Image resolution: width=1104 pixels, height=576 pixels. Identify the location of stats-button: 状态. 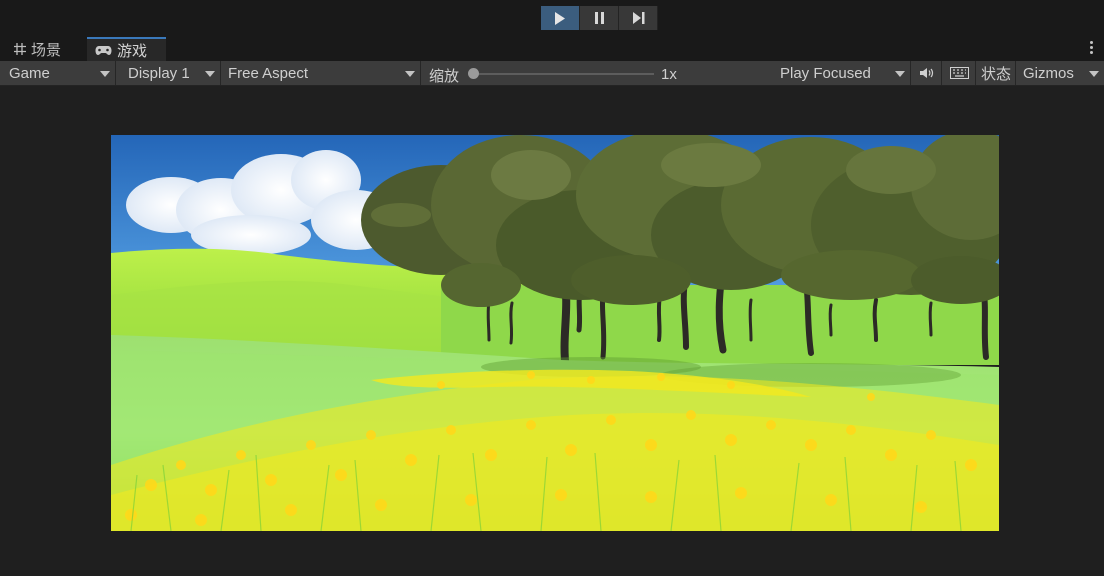
(996, 73).